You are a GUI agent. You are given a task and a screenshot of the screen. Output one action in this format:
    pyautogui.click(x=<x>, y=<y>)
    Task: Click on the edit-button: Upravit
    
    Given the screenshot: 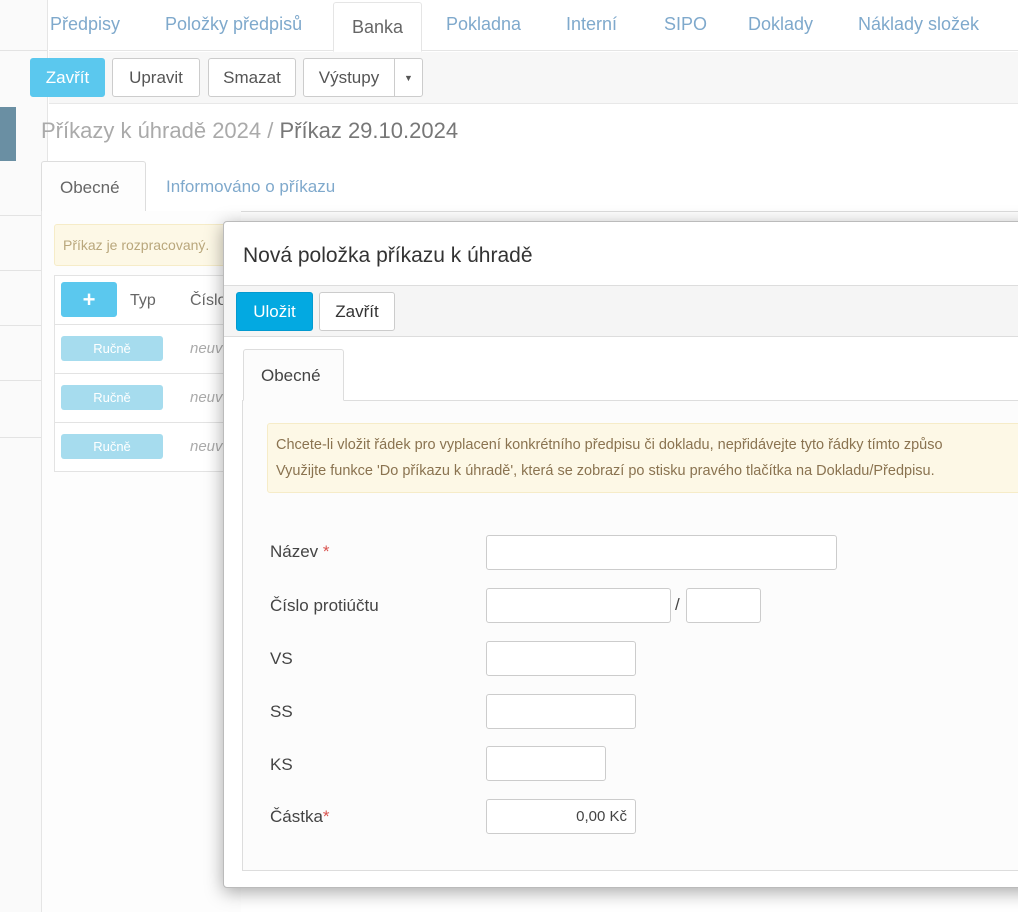 What is the action you would take?
    pyautogui.click(x=156, y=77)
    